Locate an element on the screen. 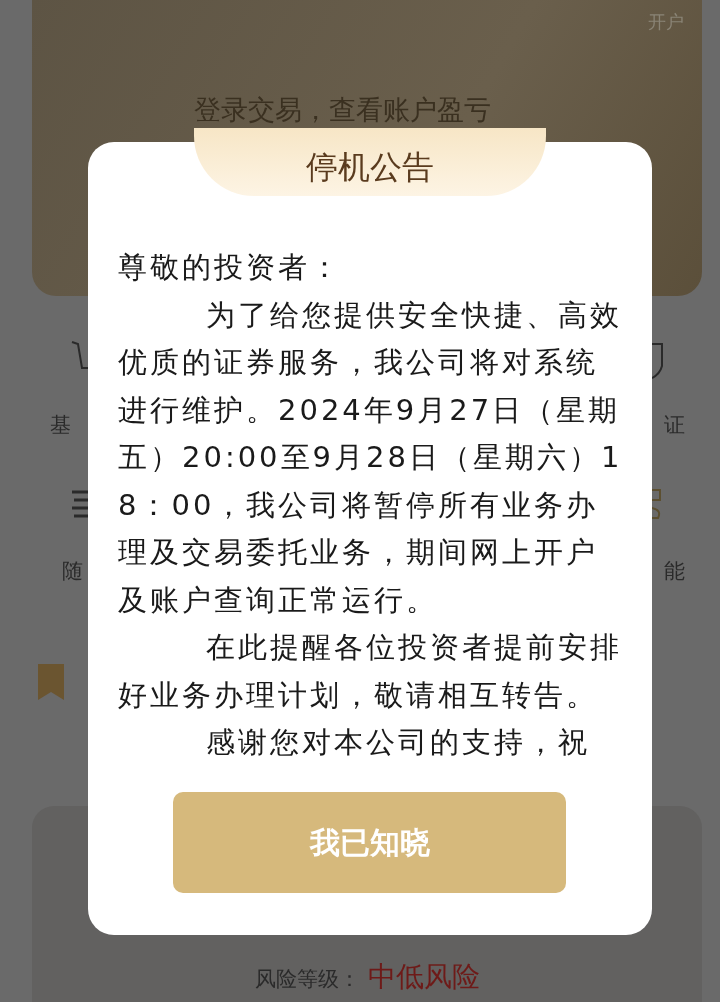 The height and width of the screenshot is (1002, 720). bookmark-icon is located at coordinates (51, 682).